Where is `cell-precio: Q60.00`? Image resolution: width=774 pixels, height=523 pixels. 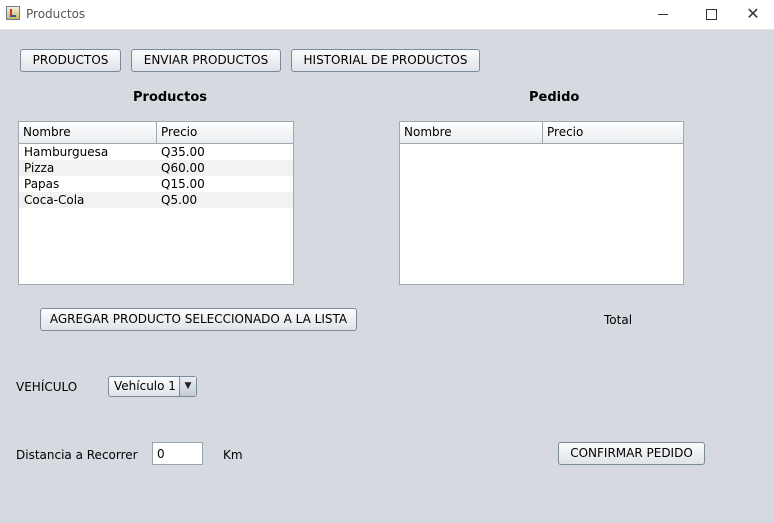
cell-precio: Q60.00 is located at coordinates (183, 168).